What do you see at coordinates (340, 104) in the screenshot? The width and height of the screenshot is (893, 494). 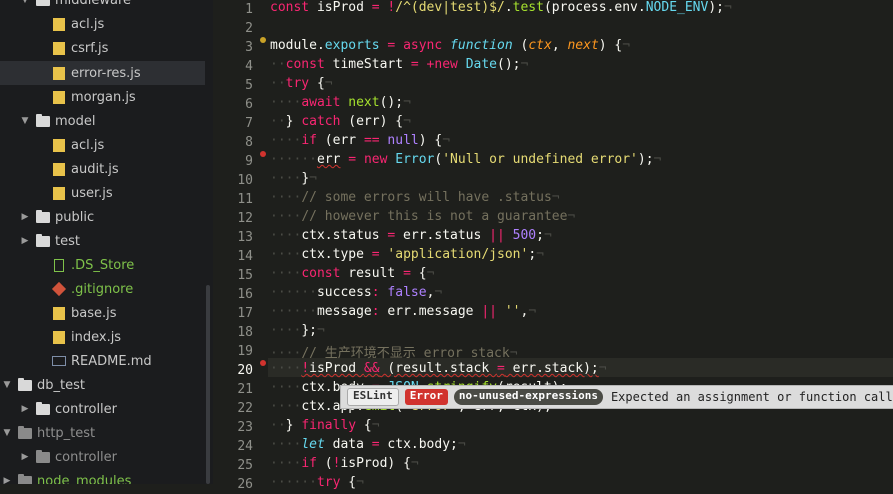 I see `code-line-6: ····await next();¬` at bounding box center [340, 104].